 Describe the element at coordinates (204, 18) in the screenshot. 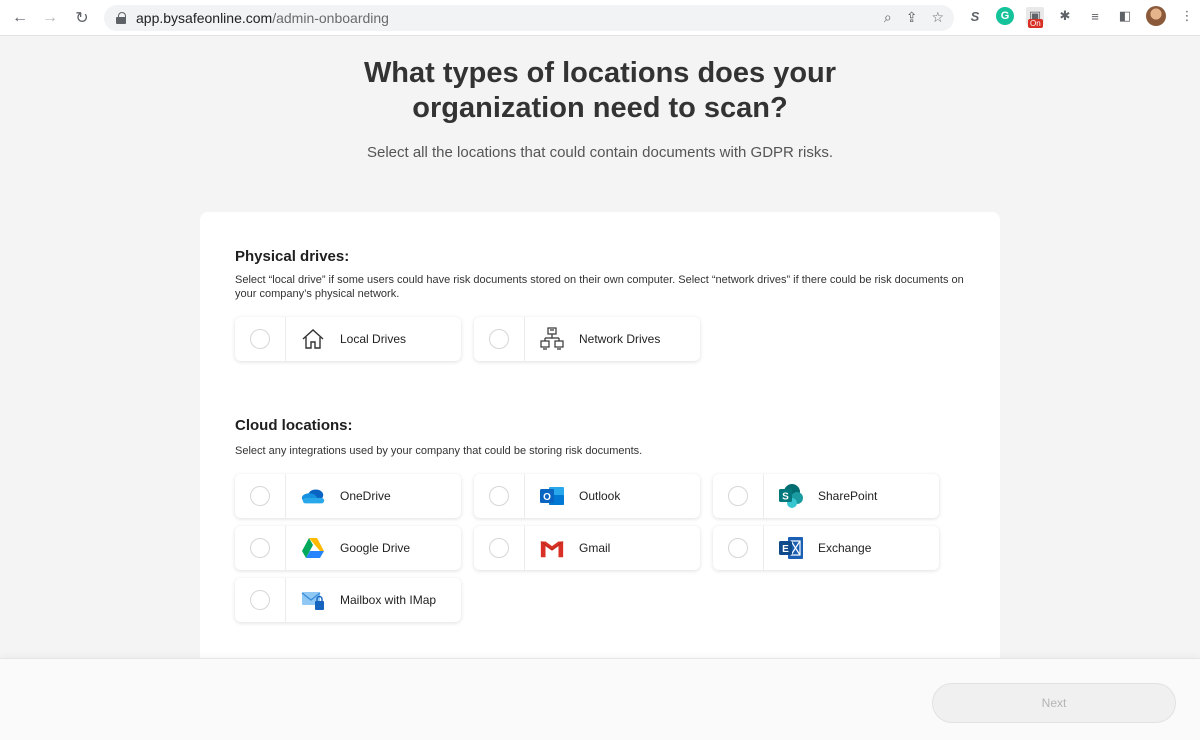

I see `url-host: app.bysafeonline.com` at that location.